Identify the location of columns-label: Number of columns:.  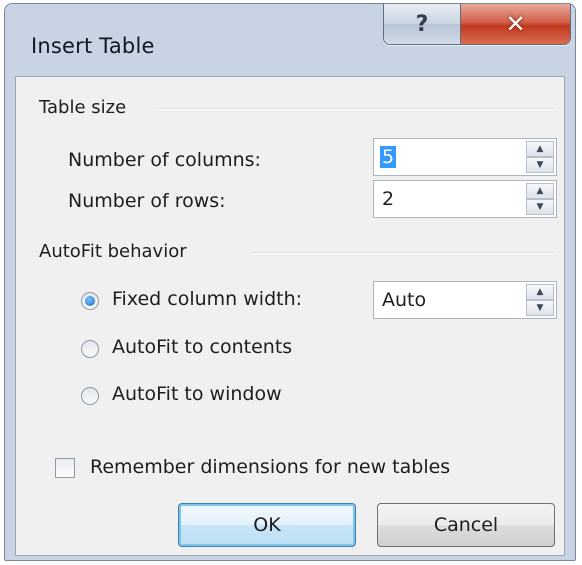
(164, 160).